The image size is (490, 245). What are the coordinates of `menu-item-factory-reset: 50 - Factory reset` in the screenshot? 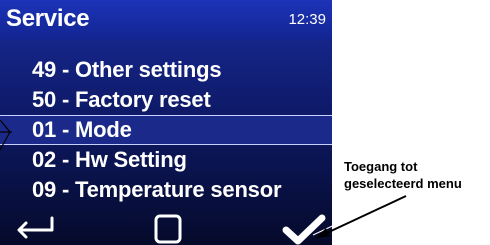 It's located at (166, 100).